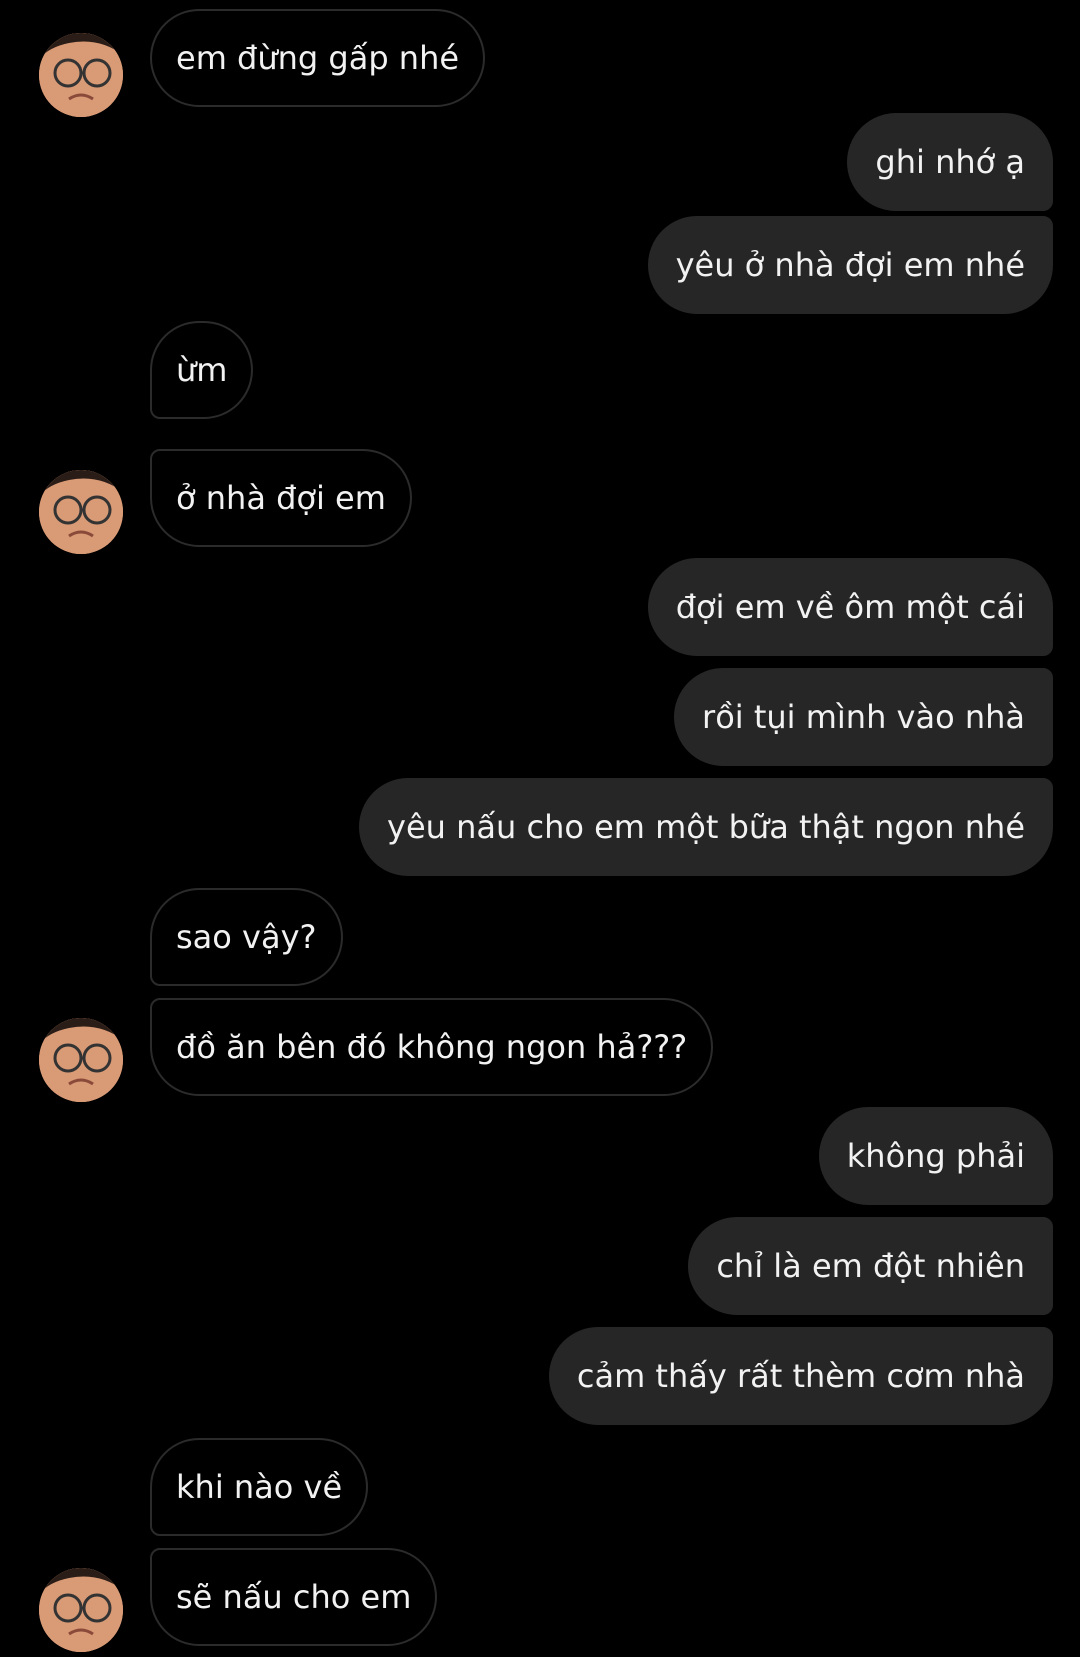  I want to click on outgoing-message: yêu nấu cho em một bữa thật ngon nhé, so click(706, 827).